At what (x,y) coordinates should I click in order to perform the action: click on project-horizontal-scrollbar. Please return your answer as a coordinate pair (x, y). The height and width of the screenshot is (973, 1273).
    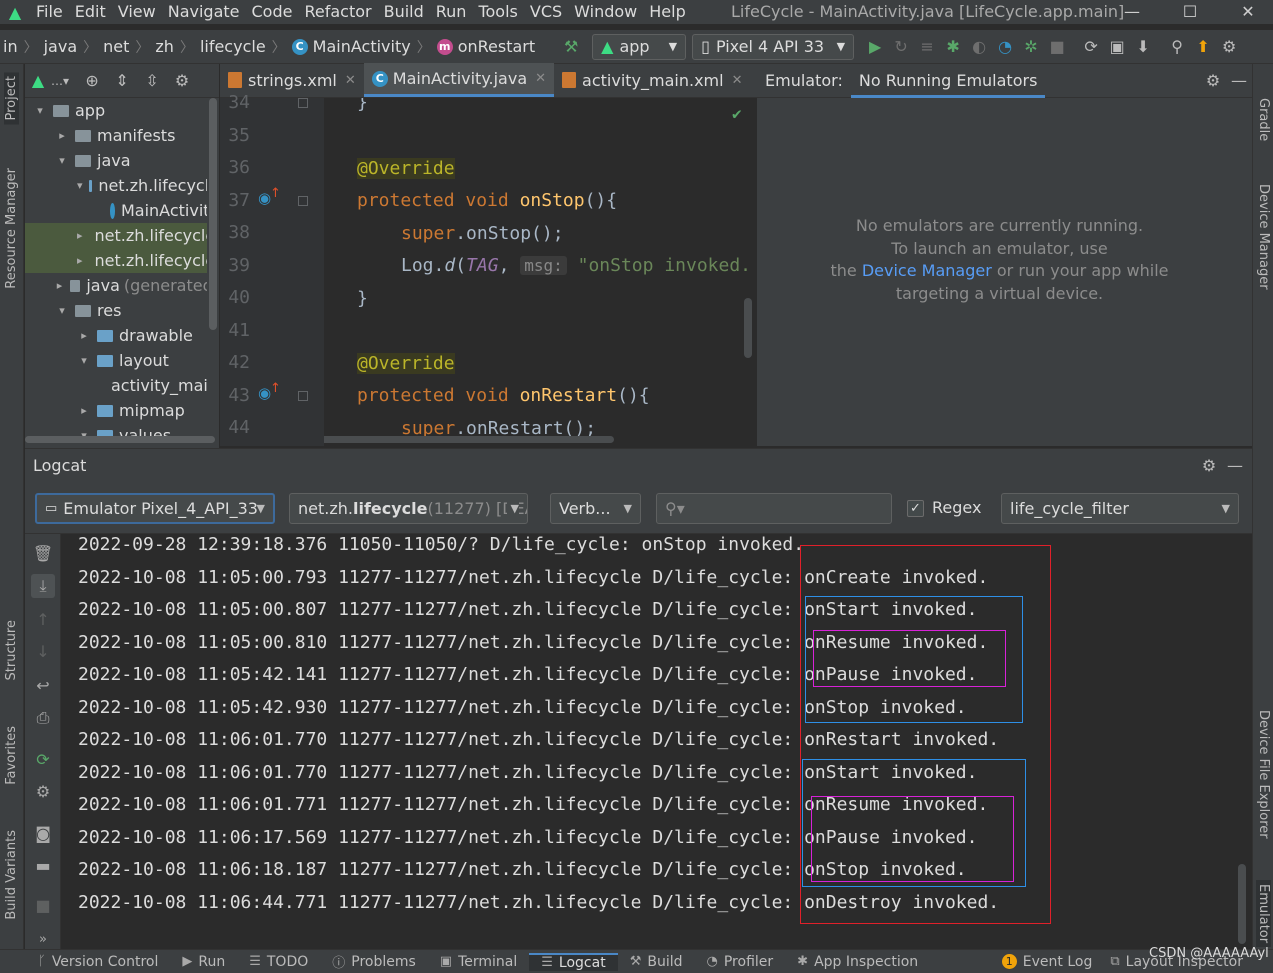
    Looking at the image, I should click on (122, 439).